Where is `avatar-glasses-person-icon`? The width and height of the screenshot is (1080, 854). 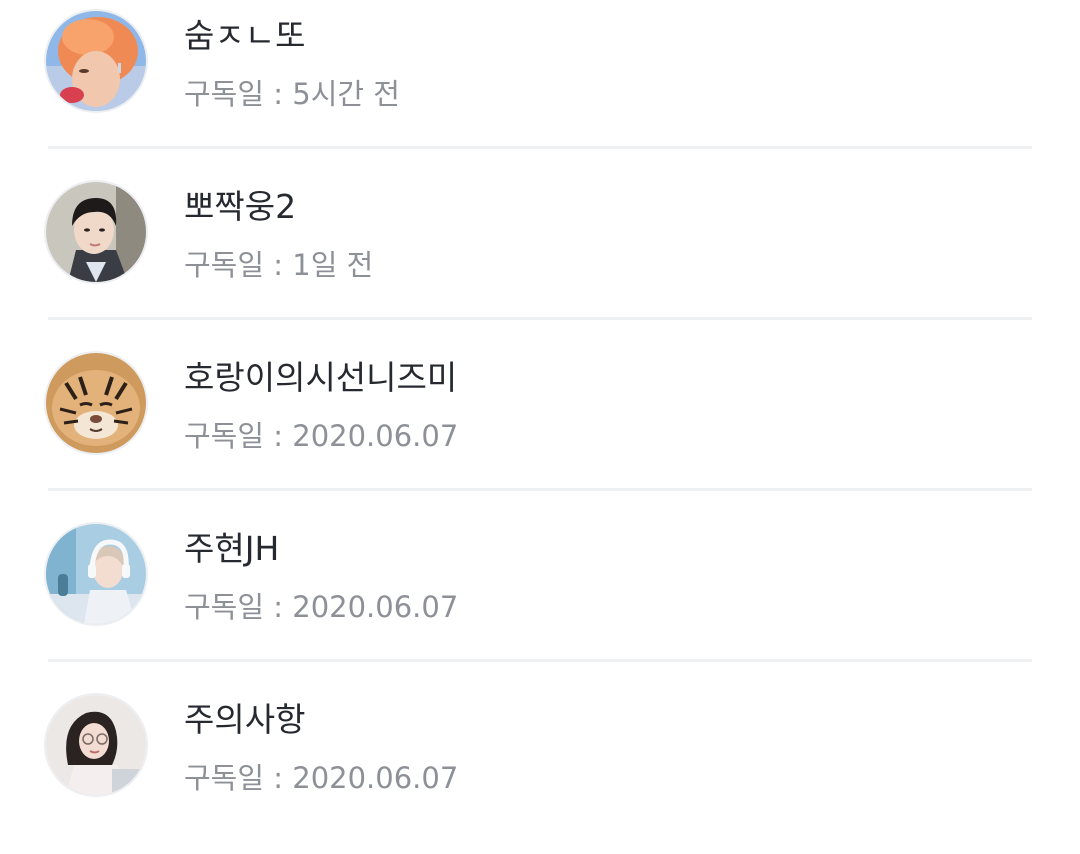 avatar-glasses-person-icon is located at coordinates (96, 745).